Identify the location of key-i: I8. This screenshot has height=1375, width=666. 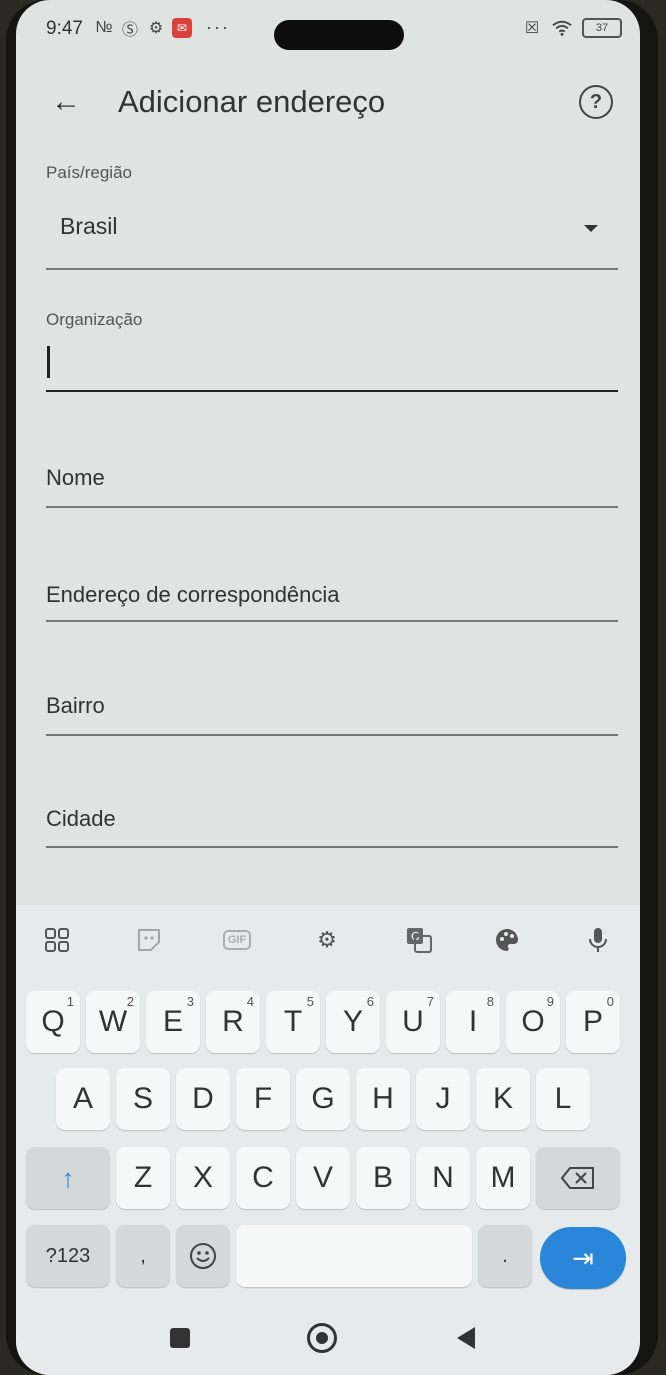
(473, 1022).